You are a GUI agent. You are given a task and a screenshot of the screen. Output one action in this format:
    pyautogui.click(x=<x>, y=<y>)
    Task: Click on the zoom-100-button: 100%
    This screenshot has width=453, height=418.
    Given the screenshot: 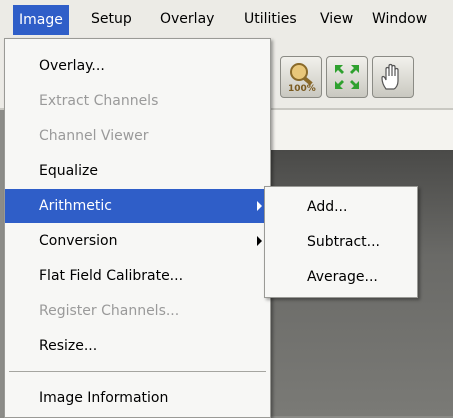 What is the action you would take?
    pyautogui.click(x=301, y=77)
    